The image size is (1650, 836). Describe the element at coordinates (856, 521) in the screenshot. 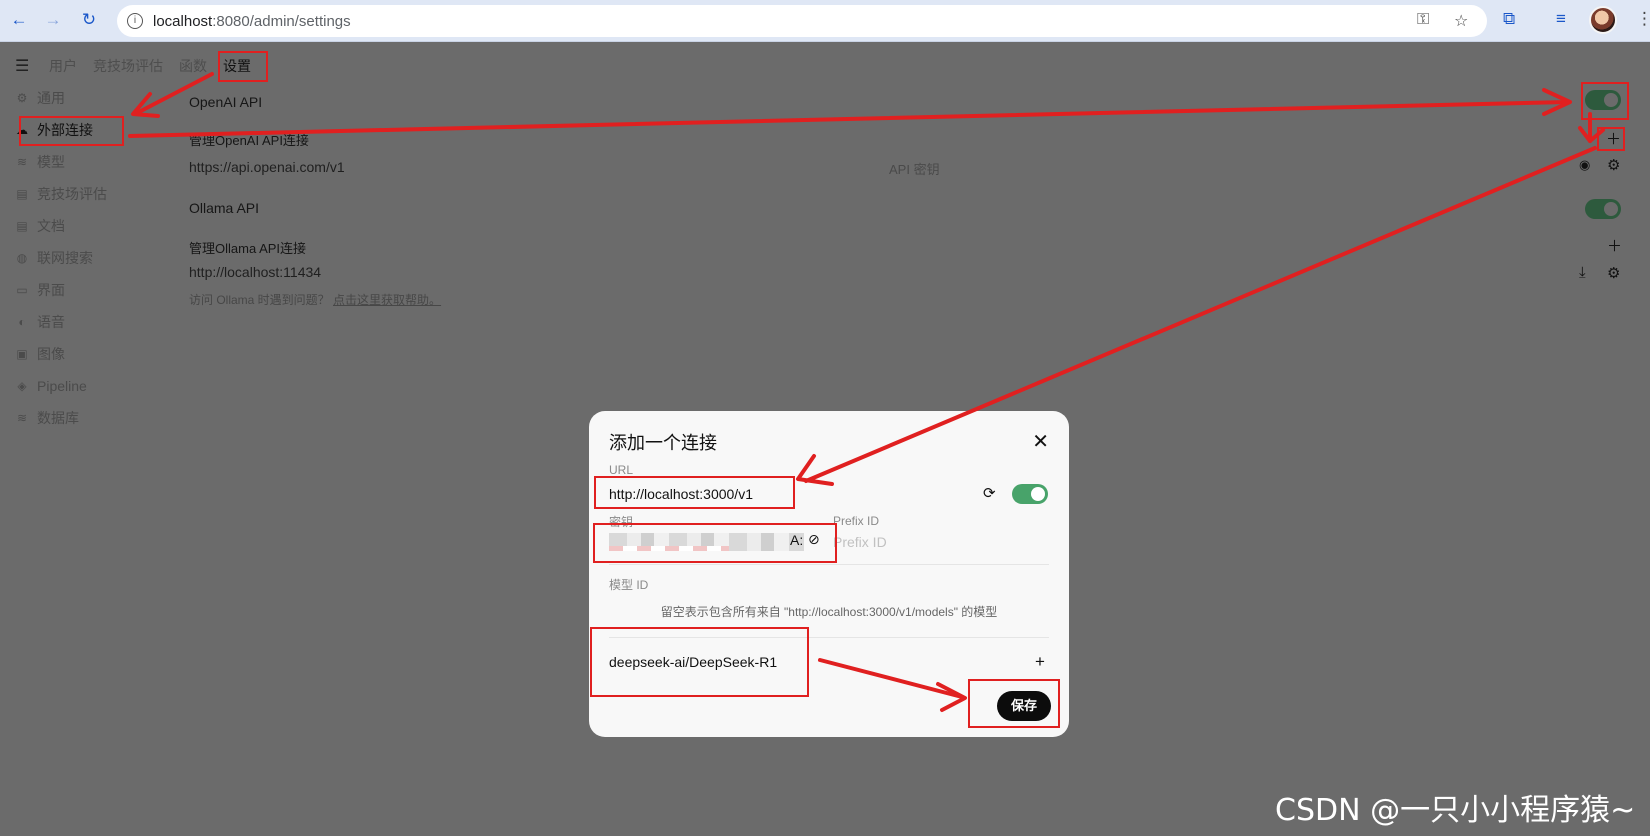

I see `prefix-id-label: Prefix ID` at that location.